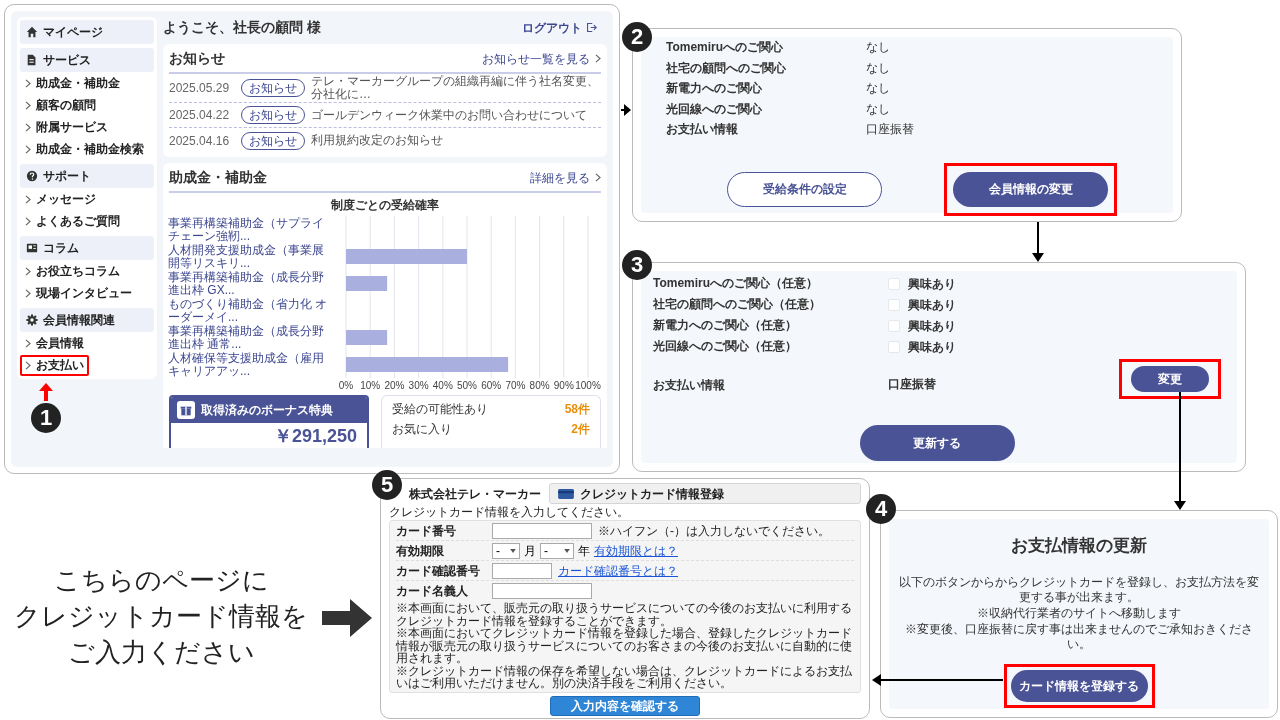 The width and height of the screenshot is (1280, 720). I want to click on change-button: 変更, so click(1170, 379).